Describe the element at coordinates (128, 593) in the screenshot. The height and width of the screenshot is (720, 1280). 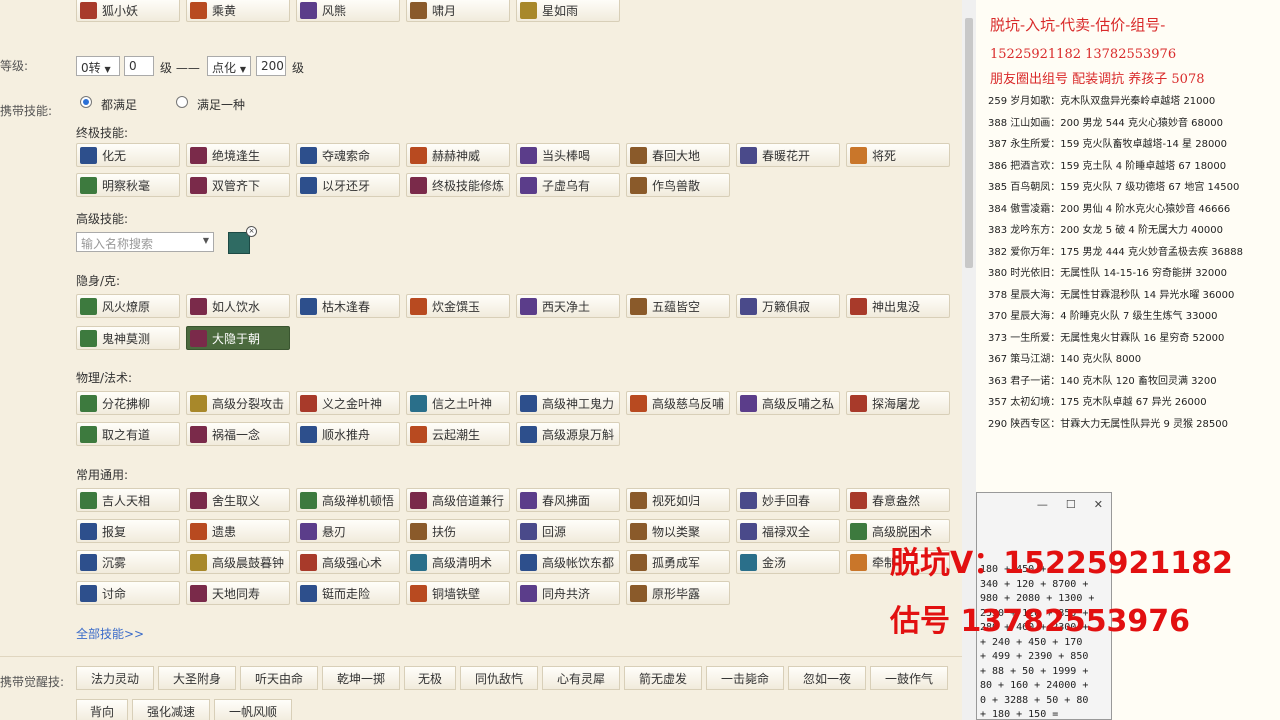
I see `common-row4-btn: 讨命` at that location.